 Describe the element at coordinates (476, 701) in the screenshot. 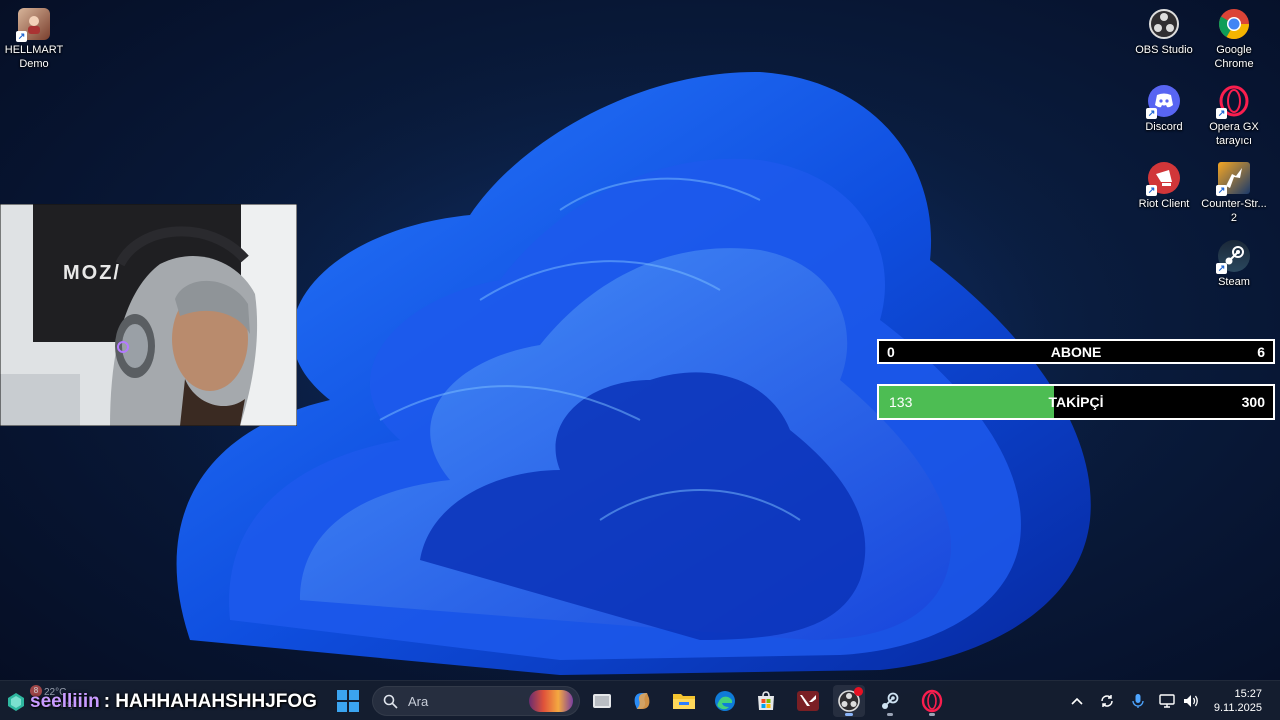

I see `taskbar-search-box: Ara` at that location.